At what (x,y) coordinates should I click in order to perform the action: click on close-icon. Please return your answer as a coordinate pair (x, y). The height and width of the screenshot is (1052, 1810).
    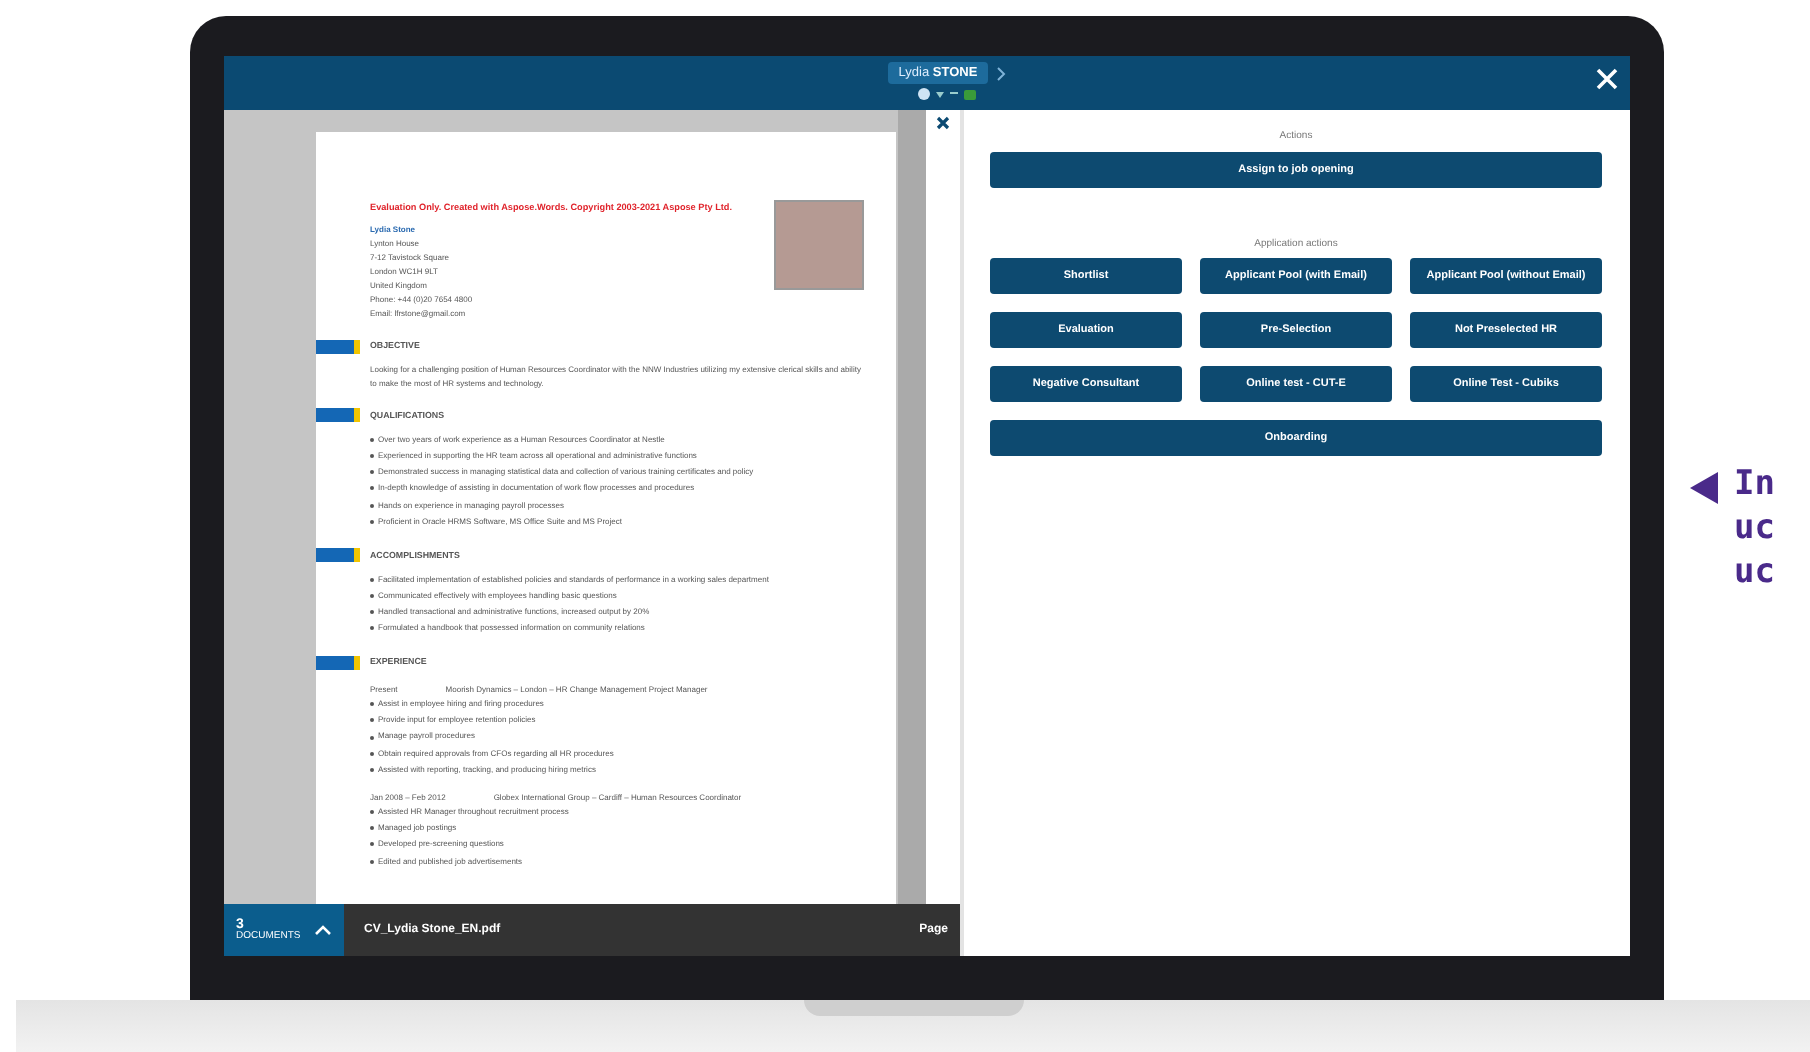
    Looking at the image, I should click on (942, 123).